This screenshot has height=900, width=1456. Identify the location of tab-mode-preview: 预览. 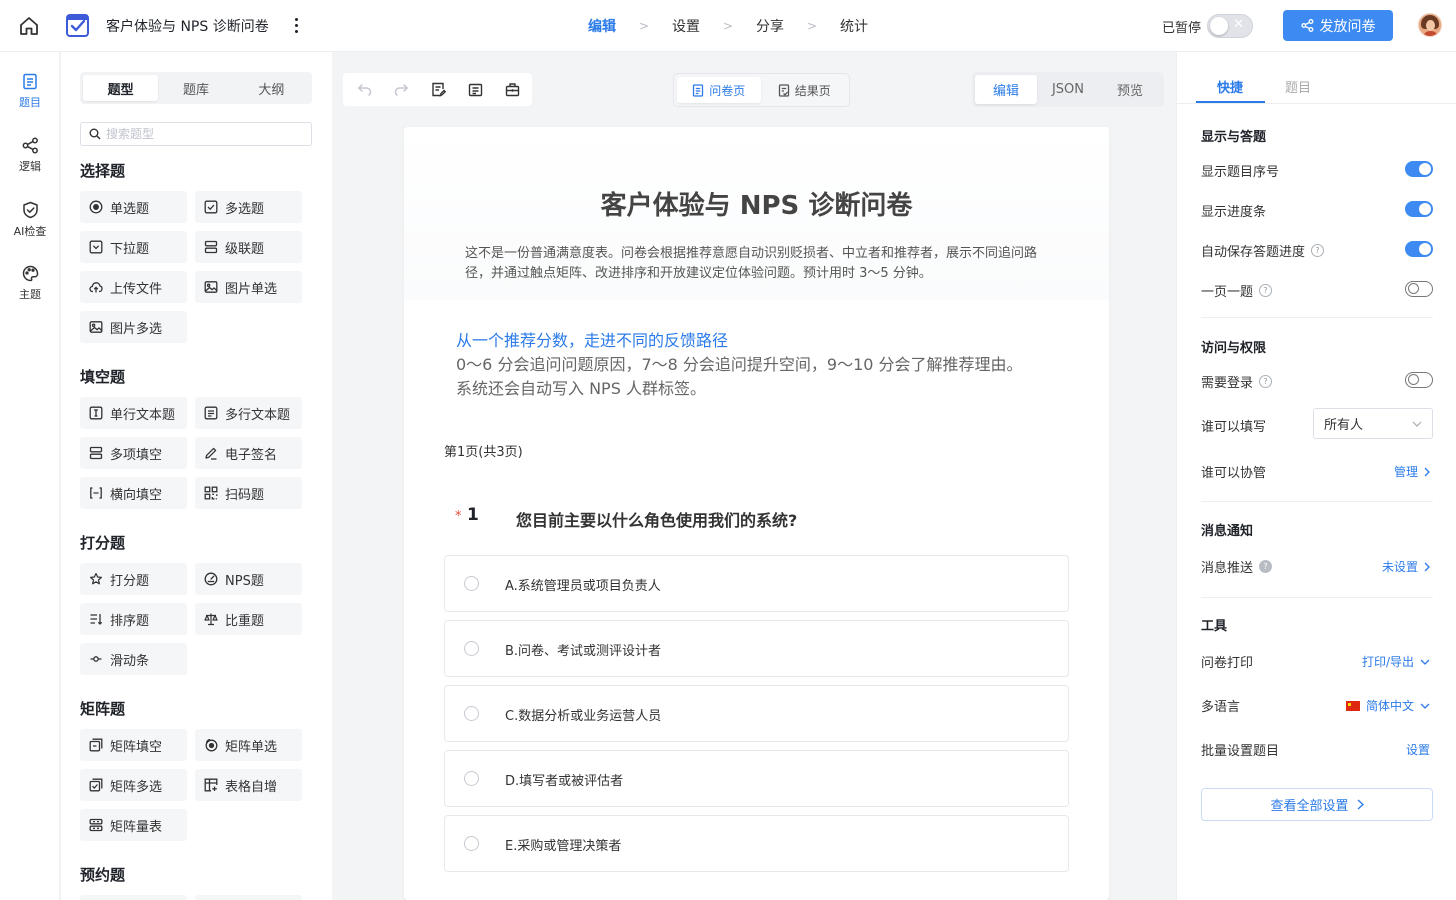
(1130, 89).